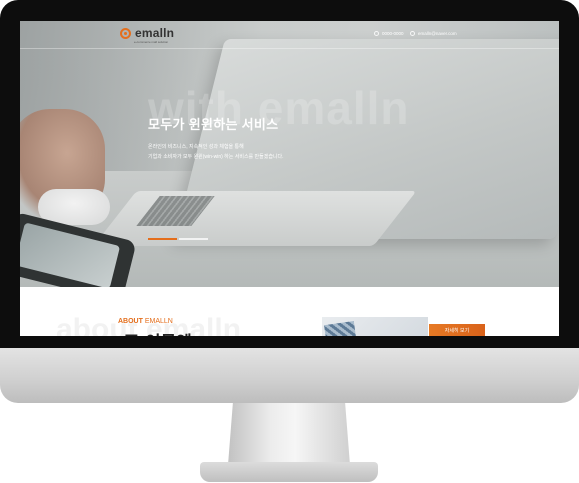  Describe the element at coordinates (130, 321) in the screenshot. I see `about-label-prefix: ABOUT` at that location.